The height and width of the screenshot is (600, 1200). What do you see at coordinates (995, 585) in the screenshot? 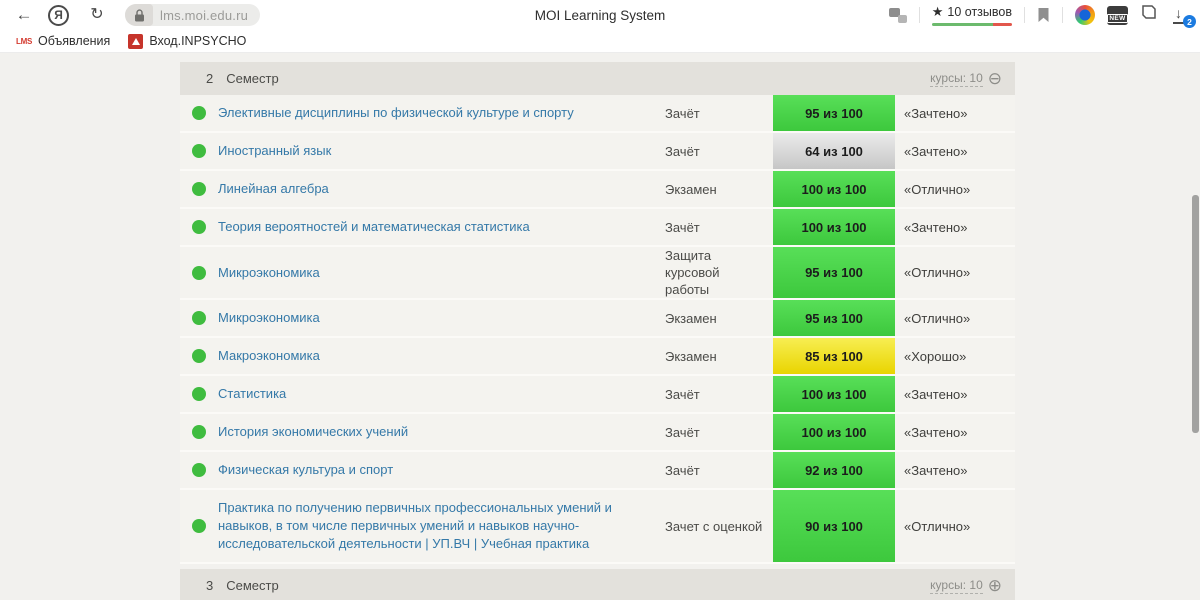
I see `expand-icon: ⊕` at bounding box center [995, 585].